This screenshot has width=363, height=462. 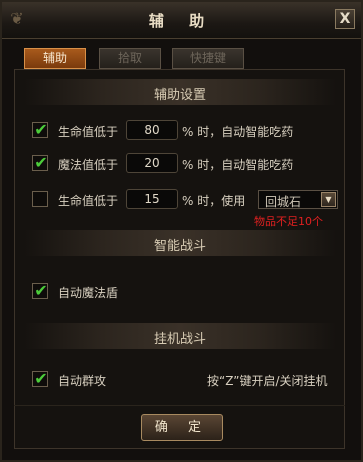 I want to click on tab-pickup: 拾取, so click(x=130, y=58).